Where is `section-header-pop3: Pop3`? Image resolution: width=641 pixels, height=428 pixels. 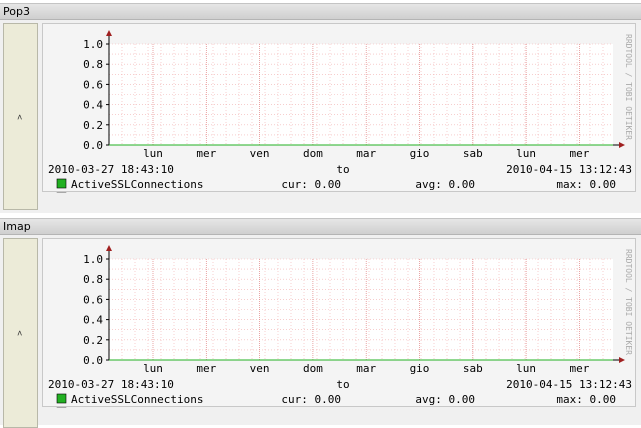
section-header-pop3: Pop3 is located at coordinates (320, 11).